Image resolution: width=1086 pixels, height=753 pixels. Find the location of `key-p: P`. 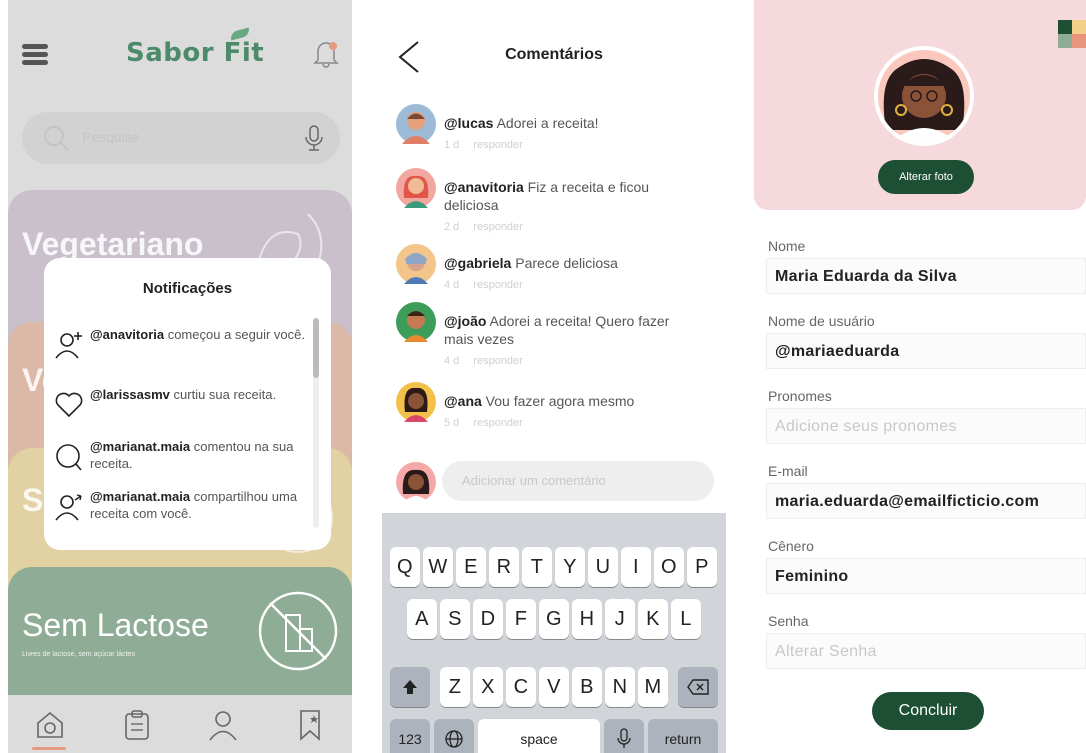

key-p: P is located at coordinates (702, 567).